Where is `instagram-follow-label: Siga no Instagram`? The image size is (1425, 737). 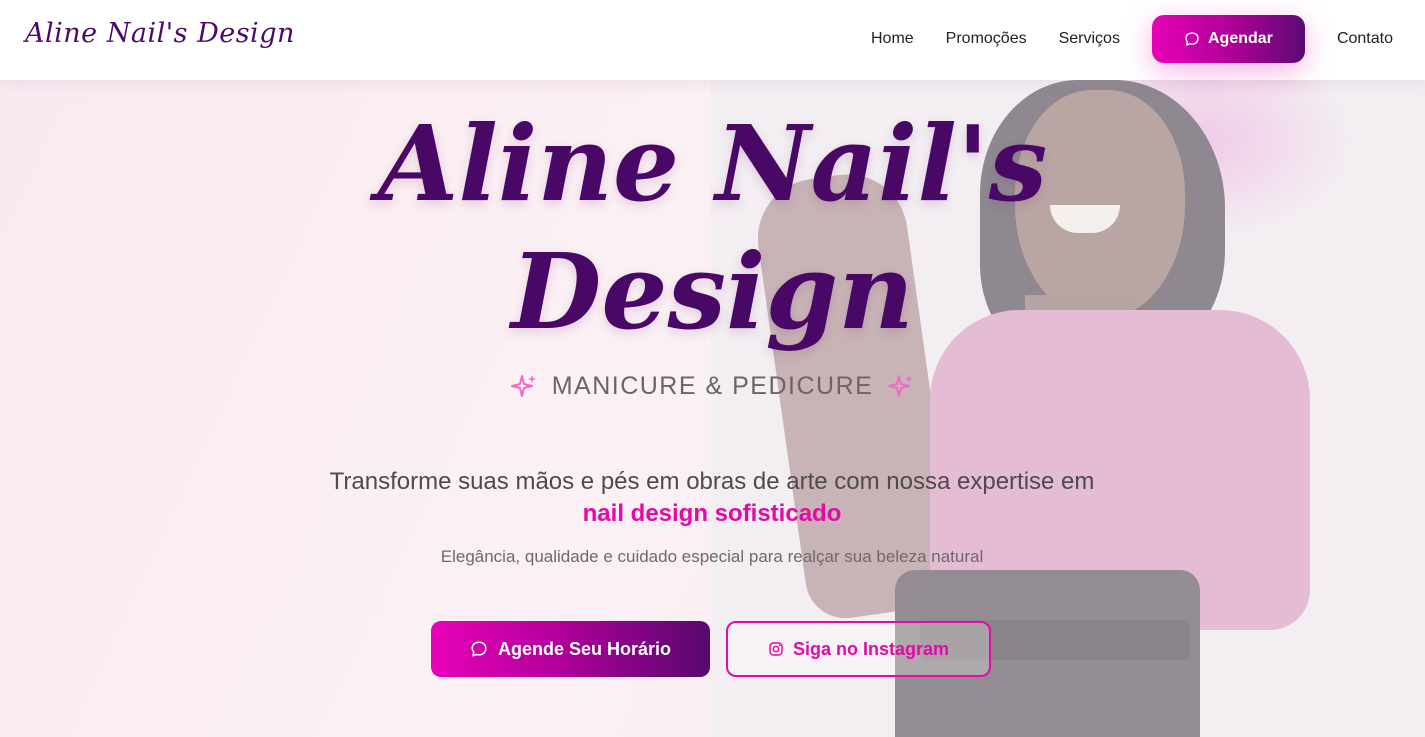 instagram-follow-label: Siga no Instagram is located at coordinates (871, 648).